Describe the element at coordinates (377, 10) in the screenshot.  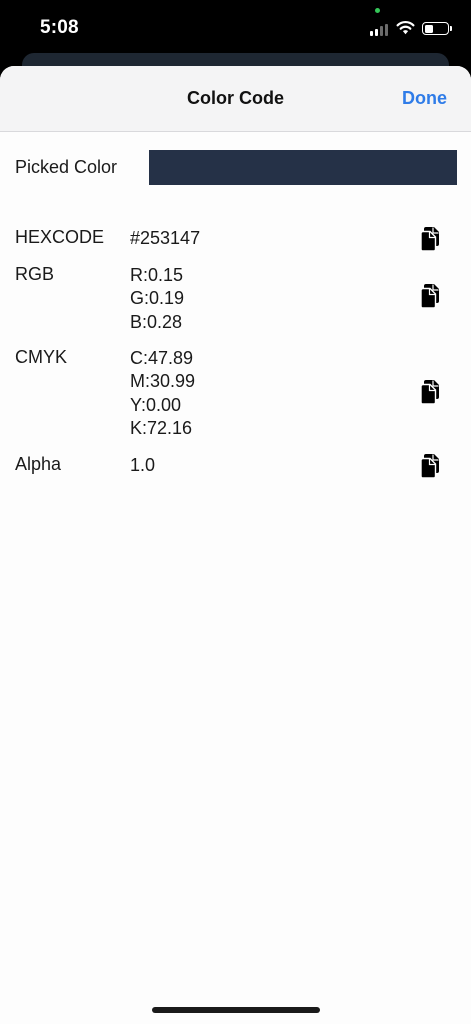
I see `camera-indicator-dot` at that location.